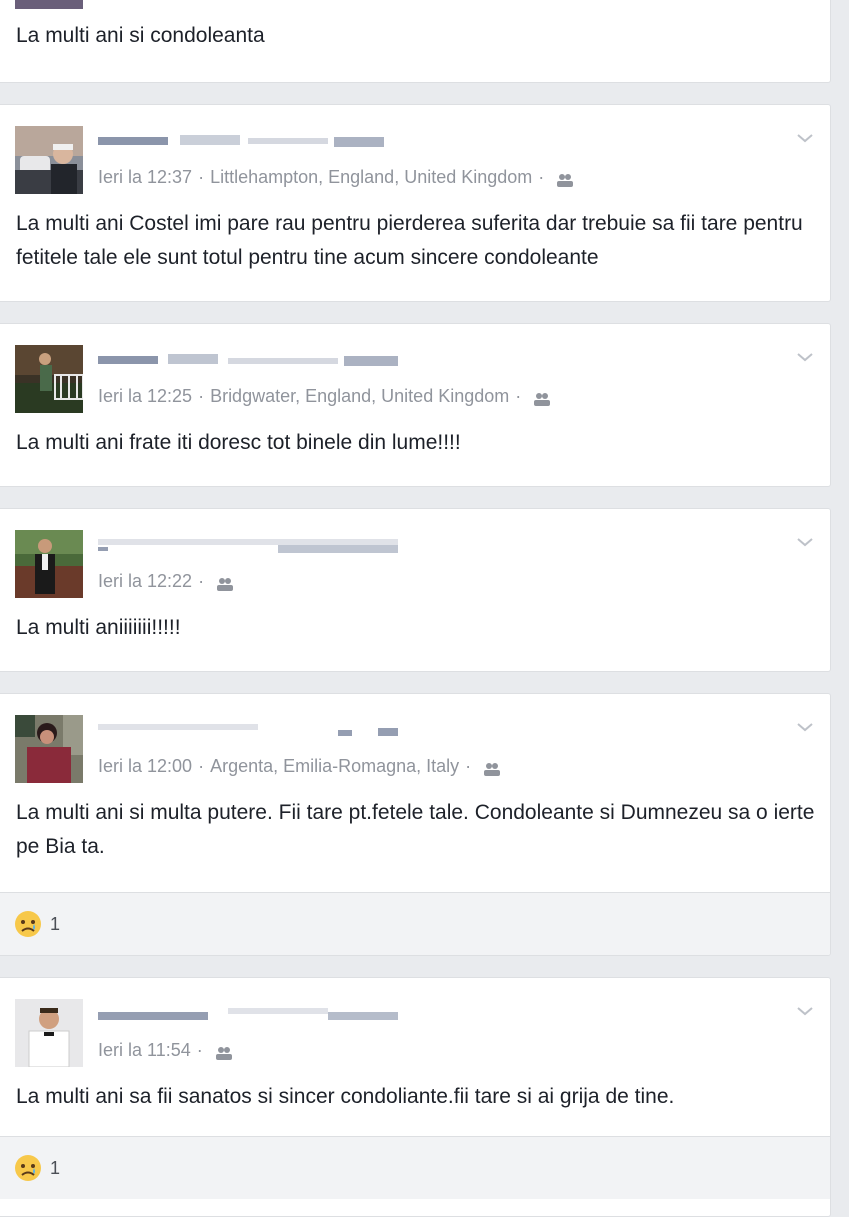 The image size is (849, 1217). I want to click on comment-meta: Ieri la 11:54 ·, so click(165, 1050).